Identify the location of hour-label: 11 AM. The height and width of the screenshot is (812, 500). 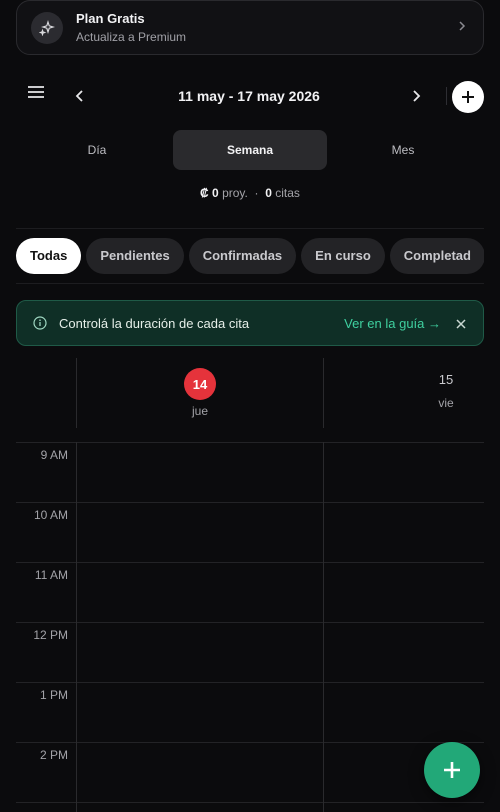
(51, 575).